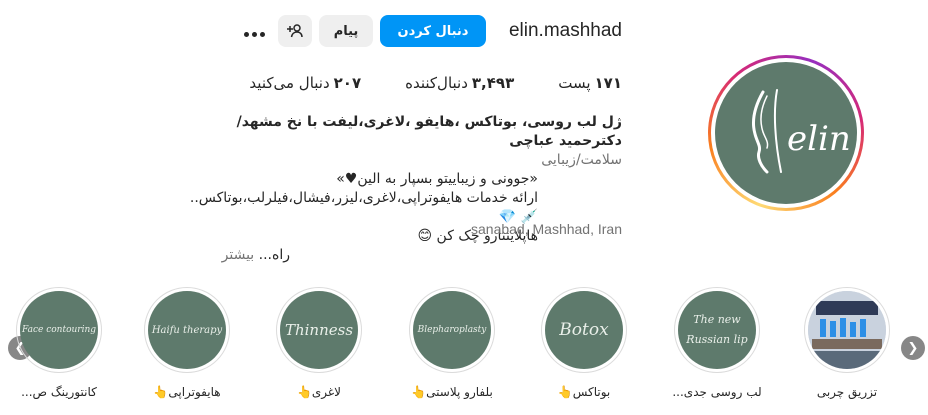 The image size is (928, 415). I want to click on suggested-accounts-button, so click(295, 31).